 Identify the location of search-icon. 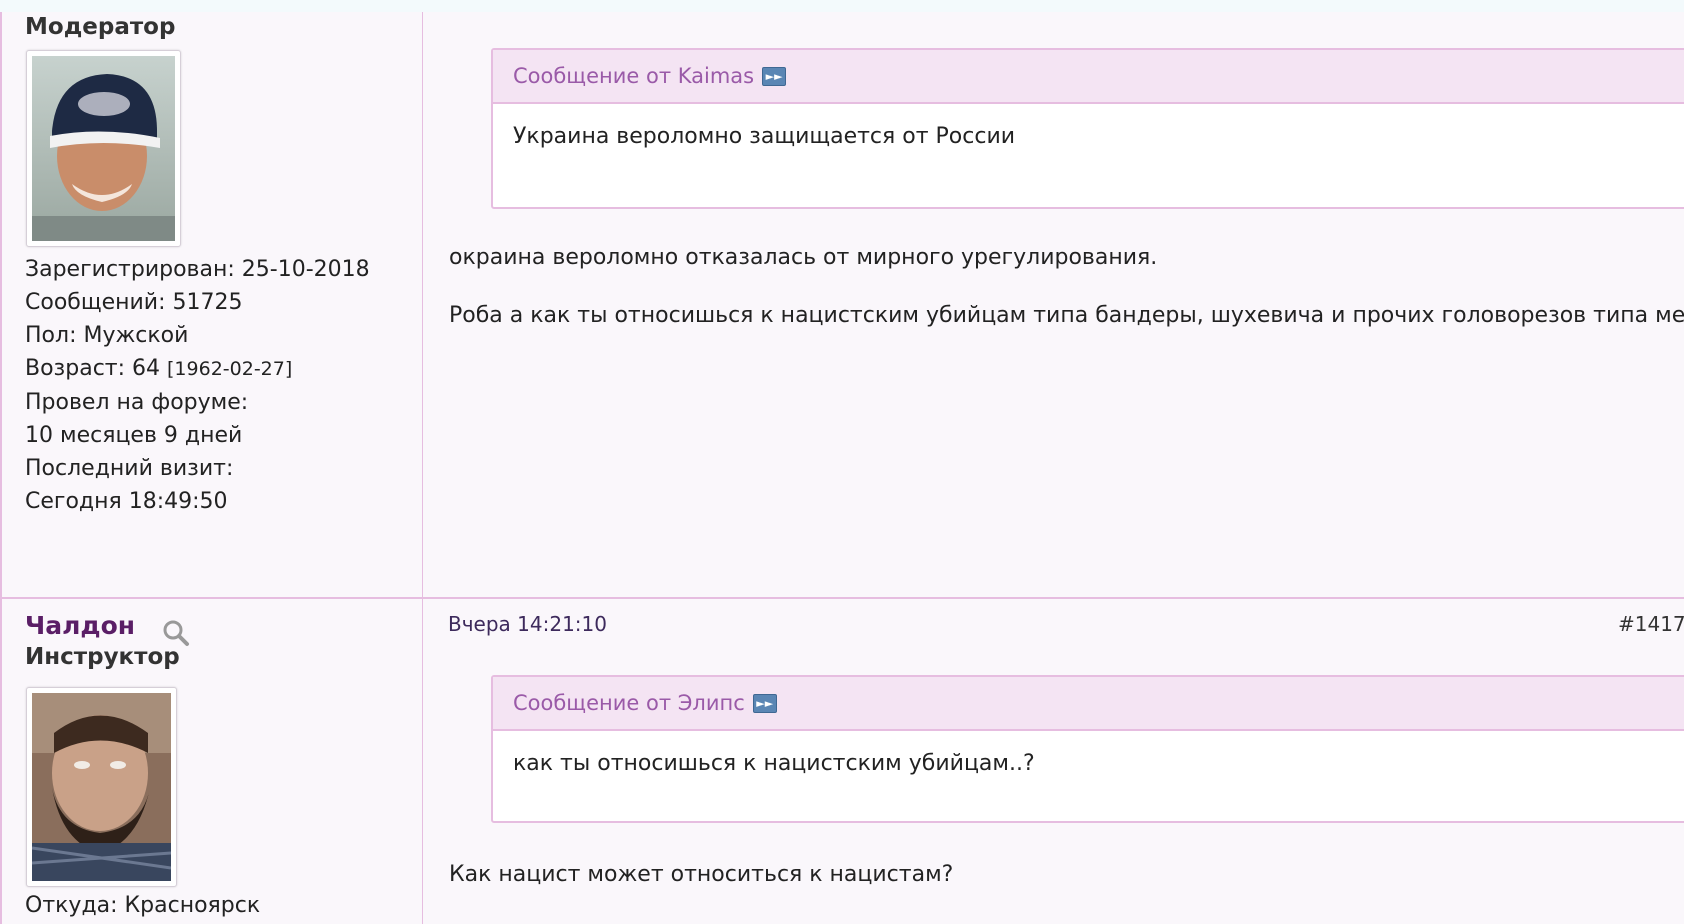
(176, 633).